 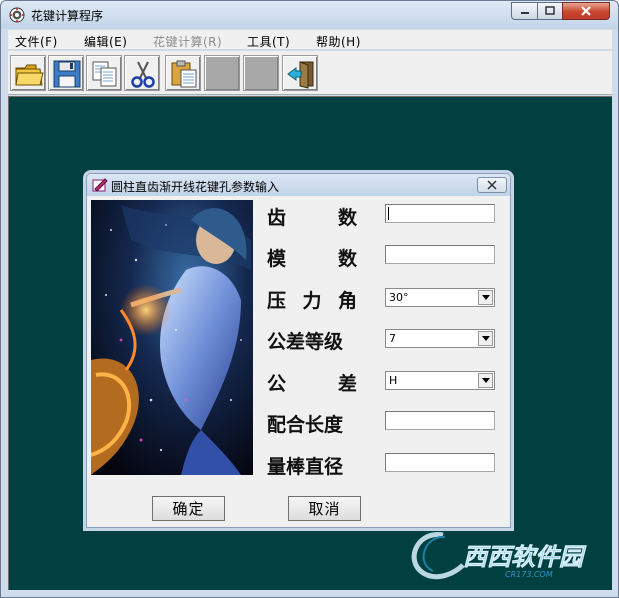 I want to click on dialog-title-bar: 圆柱直齿渐开线花键孔参数输入, so click(x=298, y=185).